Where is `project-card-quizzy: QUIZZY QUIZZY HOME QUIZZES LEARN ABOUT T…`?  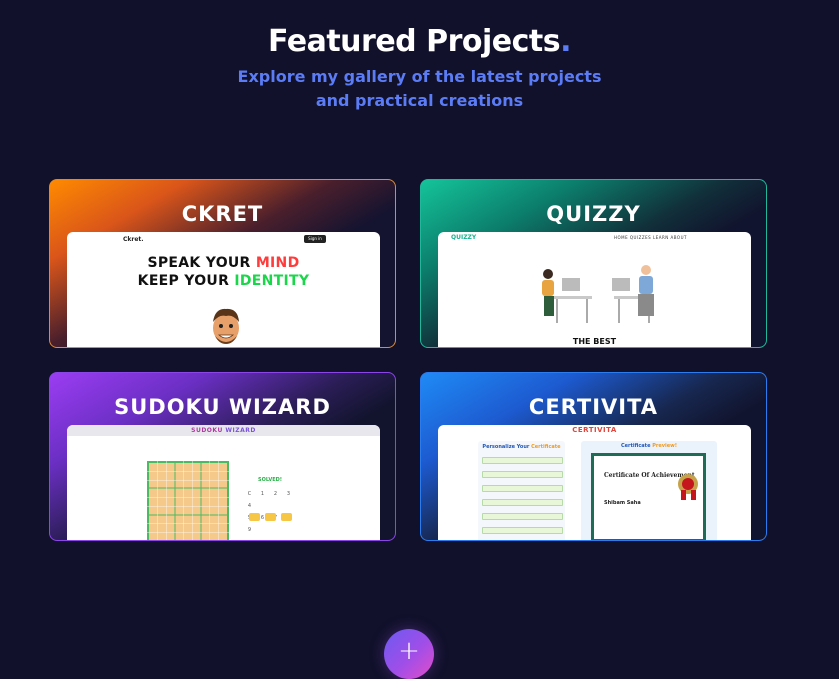
project-card-quizzy: QUIZZY QUIZZY HOME QUIZZES LEARN ABOUT T… is located at coordinates (593, 263).